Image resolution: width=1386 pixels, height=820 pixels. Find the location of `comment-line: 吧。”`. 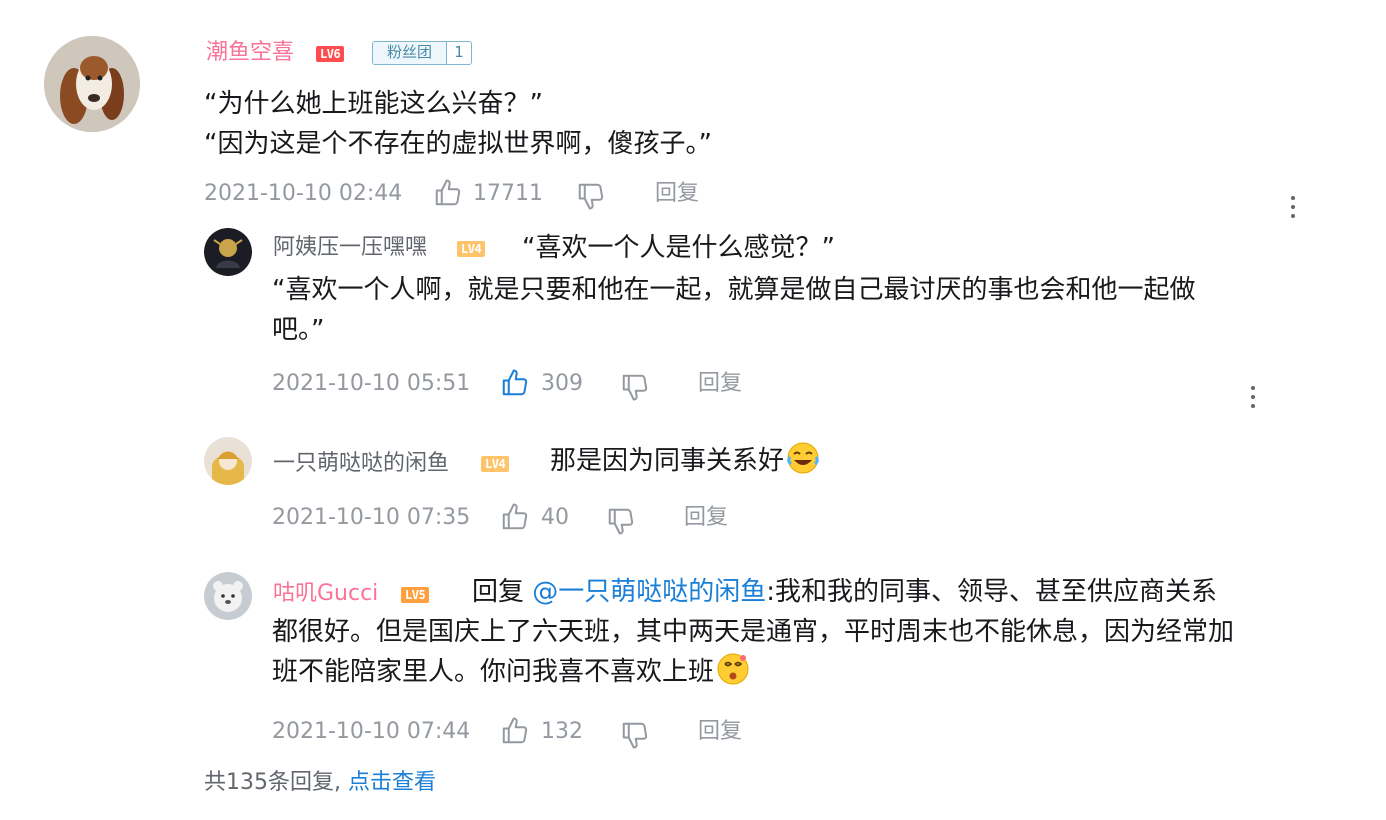

comment-line: 吧。” is located at coordinates (298, 330).